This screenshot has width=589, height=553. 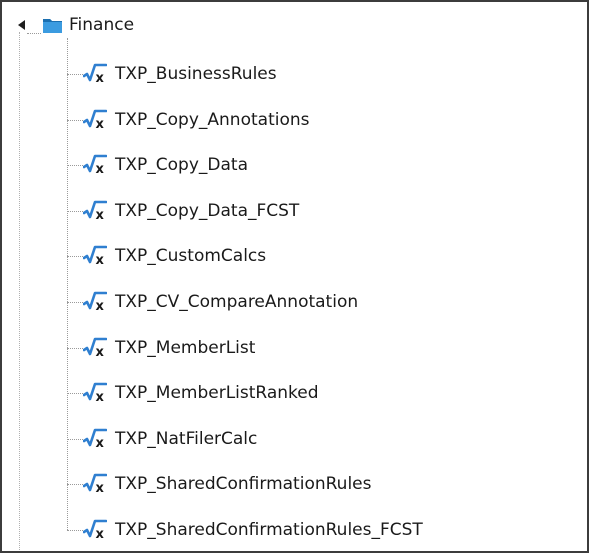 I want to click on tree-item-txp-sharedconfirmationrules: x TXP_SharedConfirmationRules, so click(x=317, y=484).